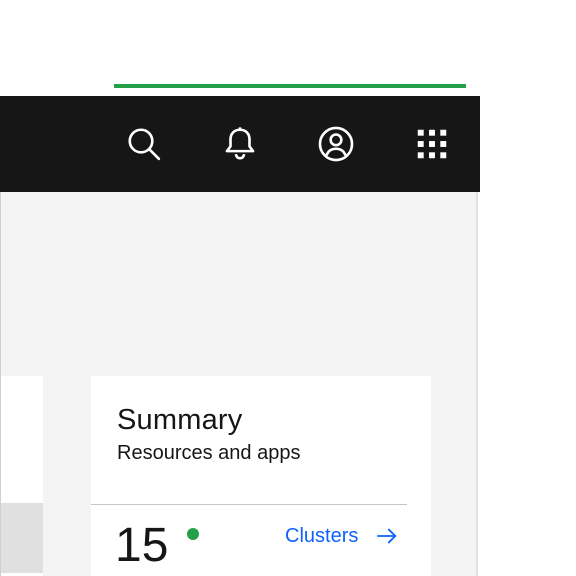  I want to click on bell-icon, so click(240, 144).